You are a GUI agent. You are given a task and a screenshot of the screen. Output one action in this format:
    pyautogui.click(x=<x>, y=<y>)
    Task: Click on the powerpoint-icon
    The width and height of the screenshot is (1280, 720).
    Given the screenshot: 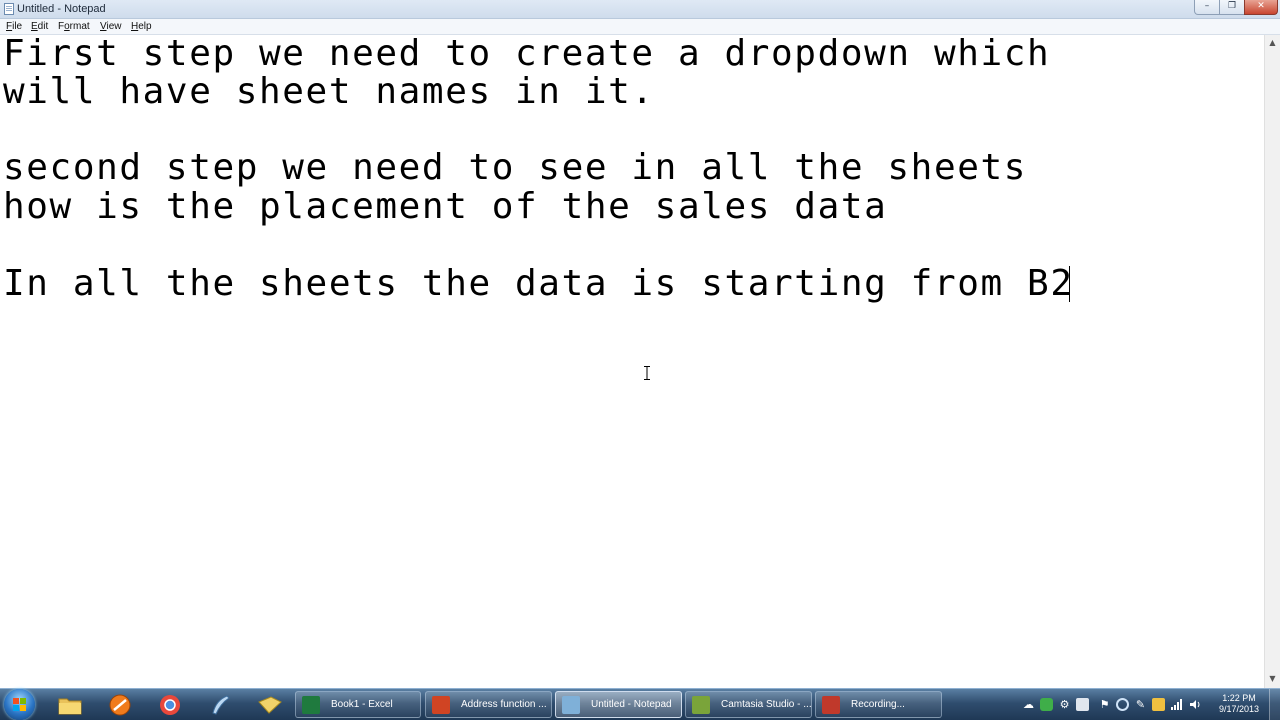 What is the action you would take?
    pyautogui.click(x=441, y=705)
    